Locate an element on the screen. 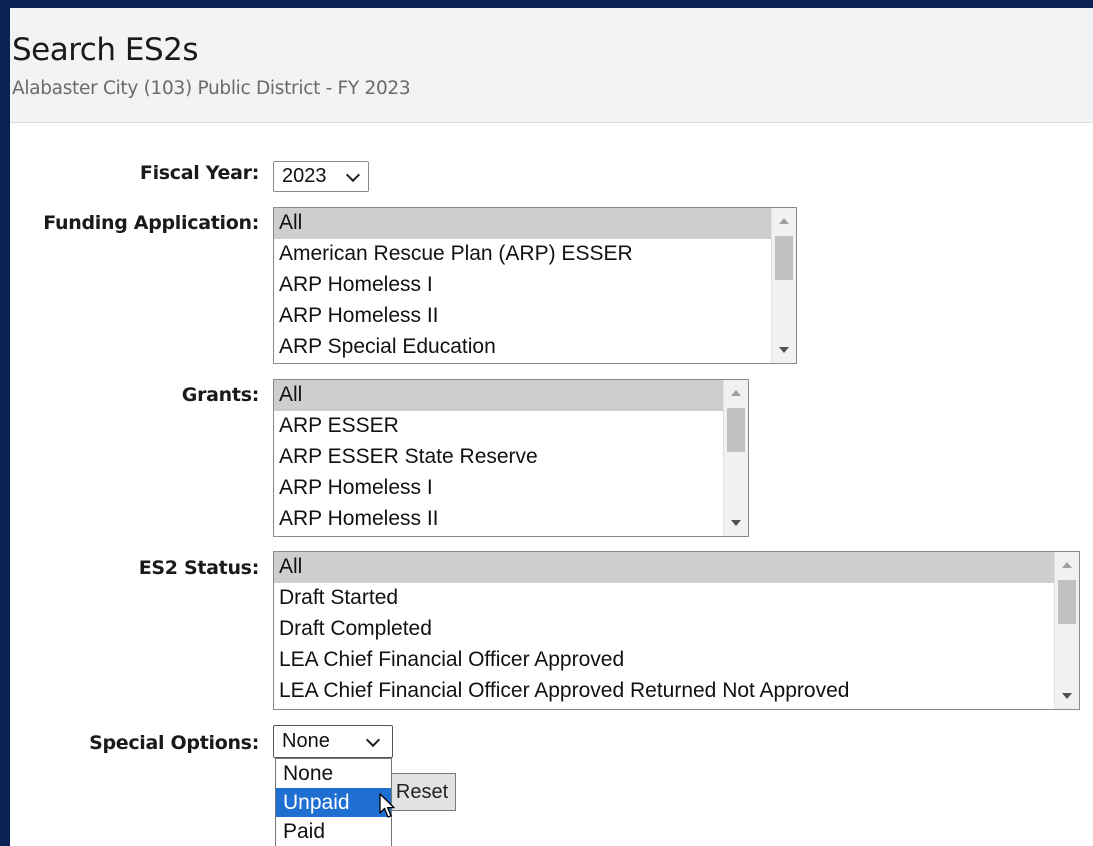  mouse-pointer-icon is located at coordinates (387, 805).